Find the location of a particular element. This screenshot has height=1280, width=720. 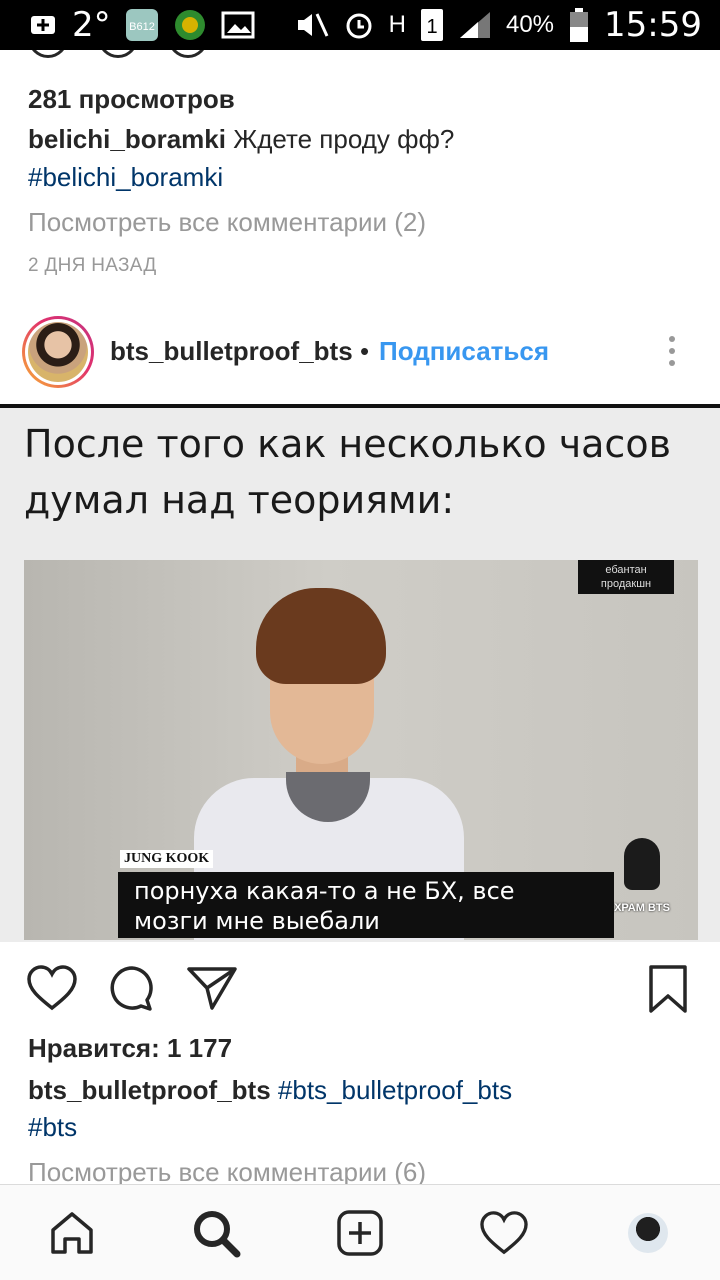

alarm-icon is located at coordinates (359, 25).